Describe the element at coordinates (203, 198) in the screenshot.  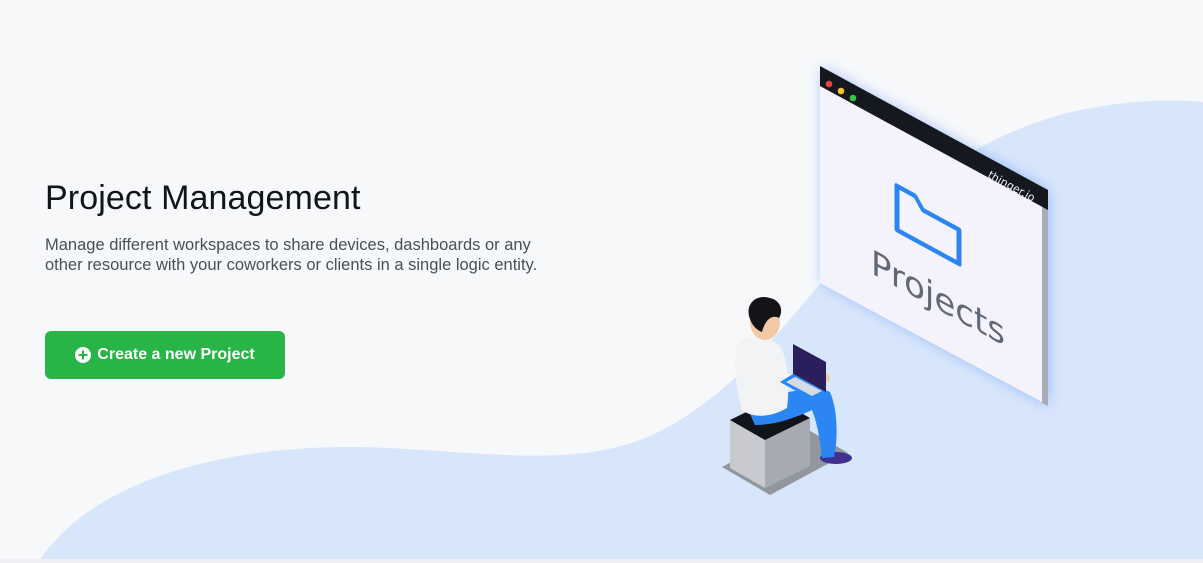
I see `page-title: Project Management` at that location.